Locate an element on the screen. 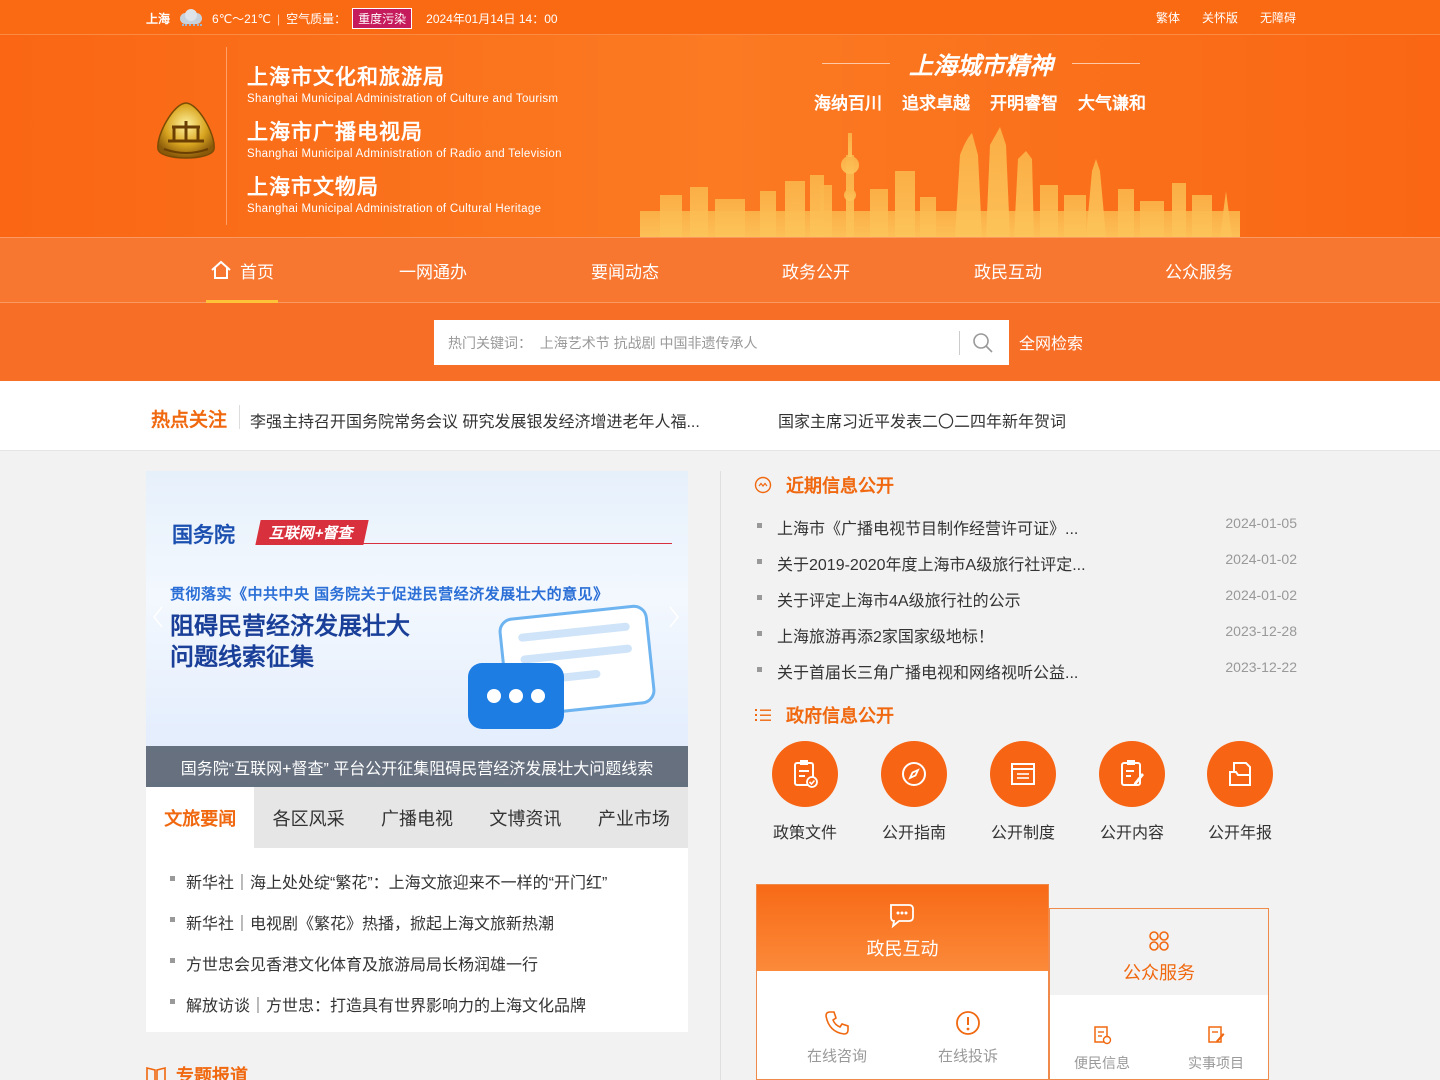 This screenshot has height=1080, width=1440. recent-info-heading: 近期信息公开 is located at coordinates (824, 485).